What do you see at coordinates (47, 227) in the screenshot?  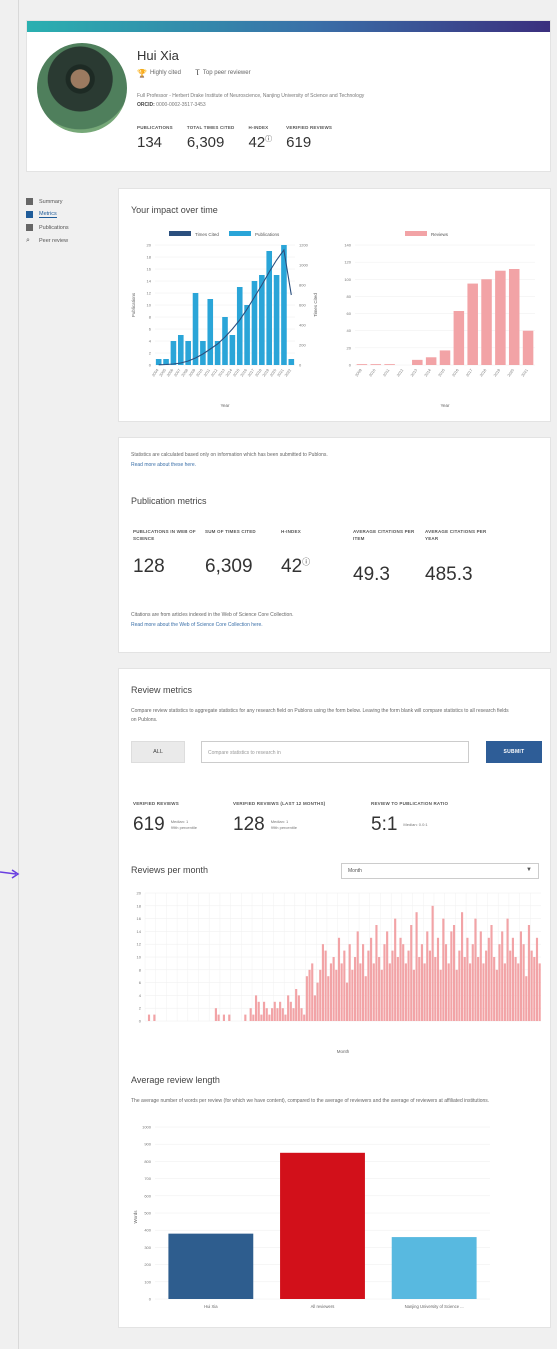 I see `nav-publications: Publications` at bounding box center [47, 227].